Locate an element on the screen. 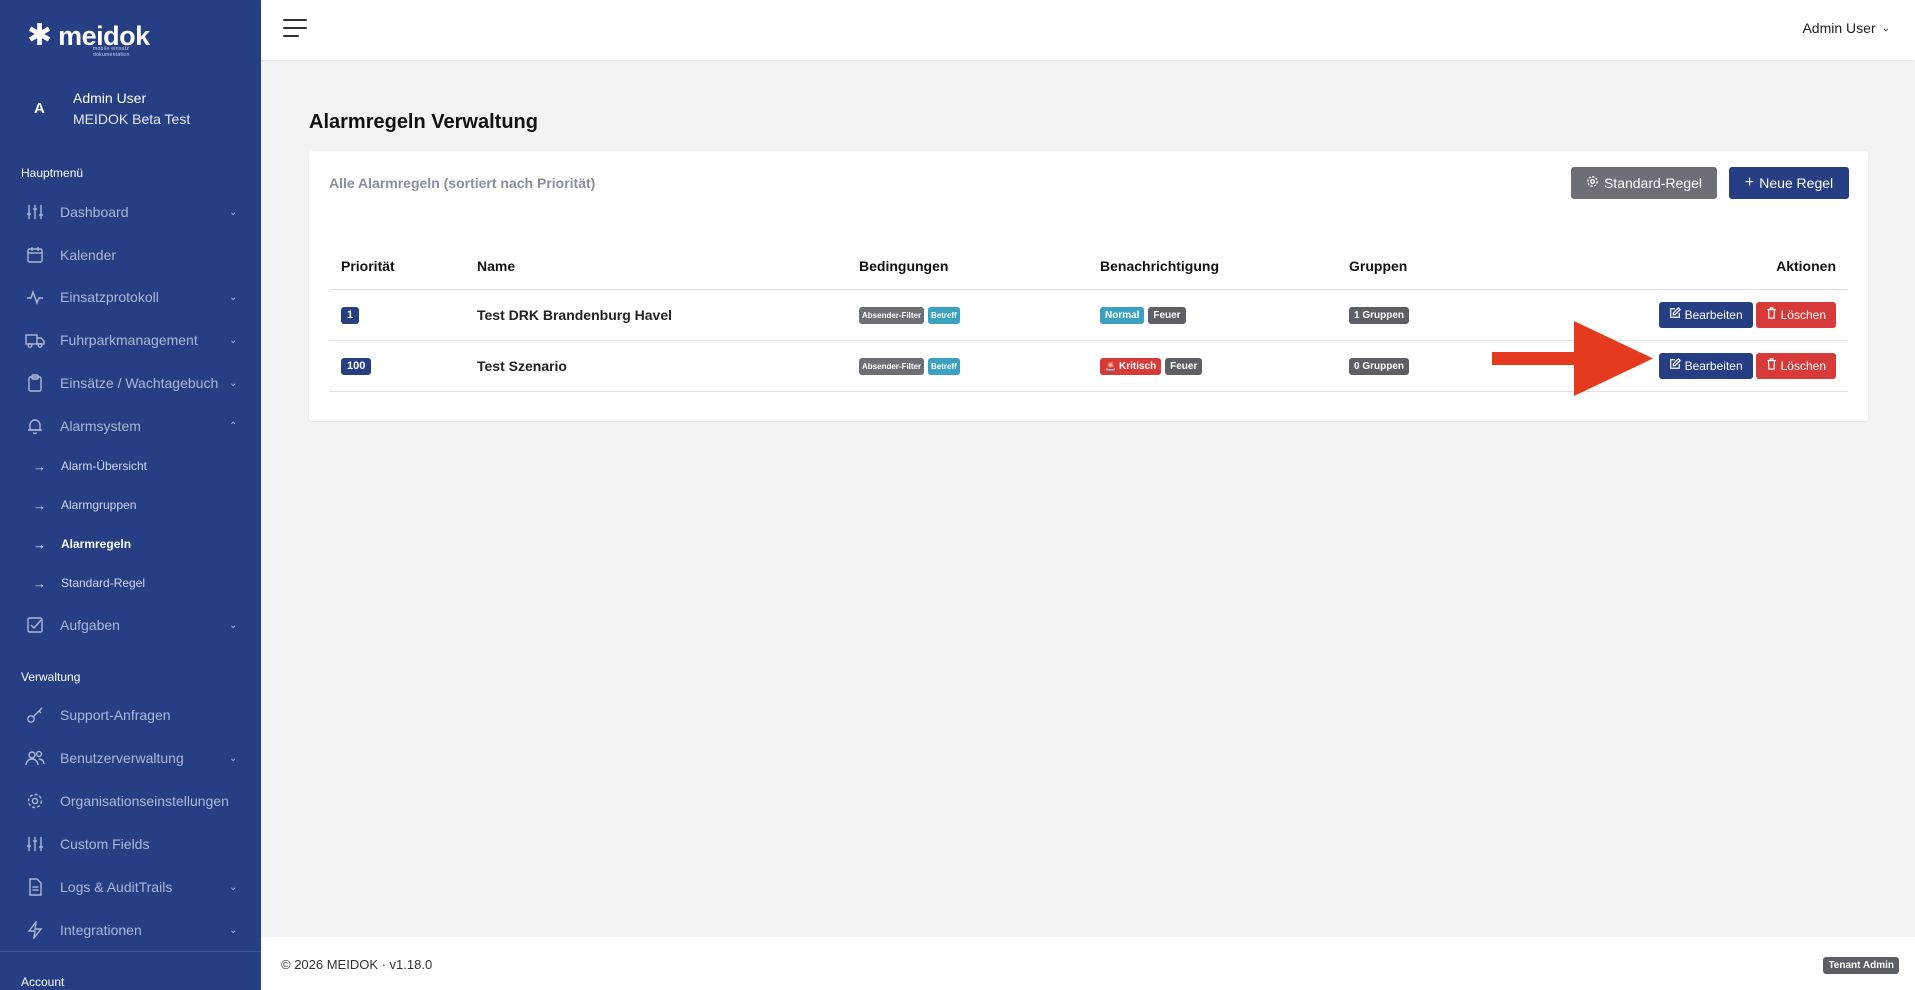 Image resolution: width=1915 pixels, height=990 pixels. sidebar-item-einsatzprotokoll: Einsatzprotokoll ⌄ is located at coordinates (130, 297).